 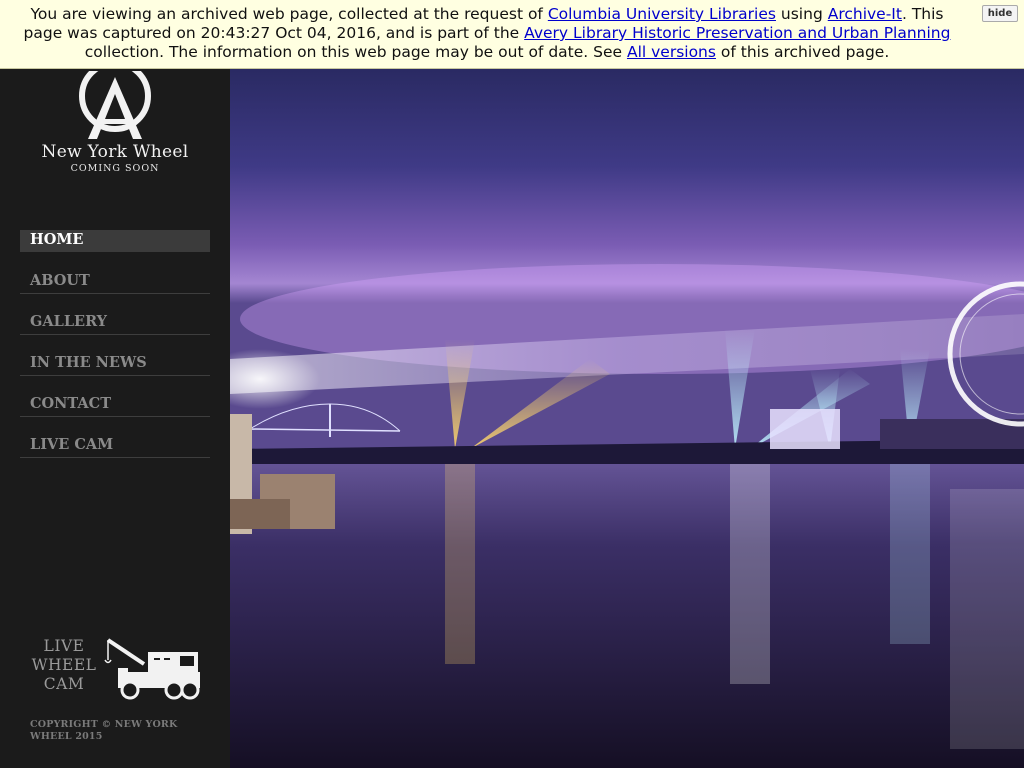 What do you see at coordinates (88, 362) in the screenshot?
I see `nav-item-label: IN THE NEWS` at bounding box center [88, 362].